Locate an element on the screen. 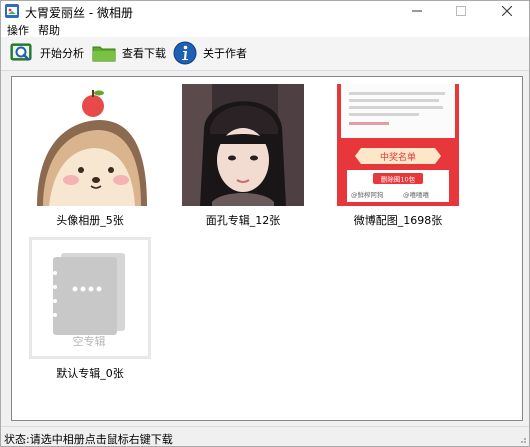 This screenshot has width=530, height=447. app-logo-icon is located at coordinates (12, 11).